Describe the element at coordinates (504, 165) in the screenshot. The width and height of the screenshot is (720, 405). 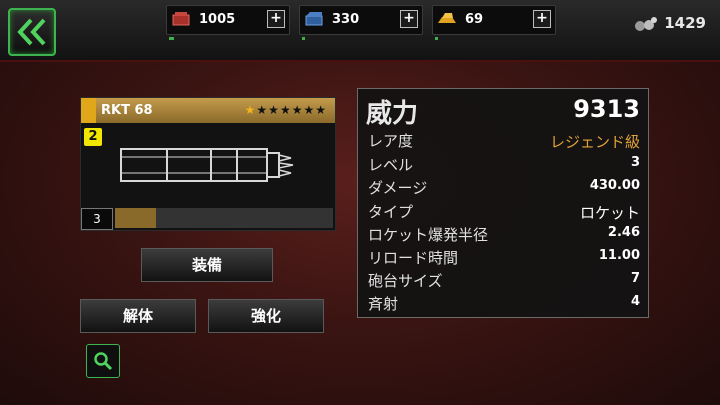
I see `stat-row-level: レベル 3` at that location.